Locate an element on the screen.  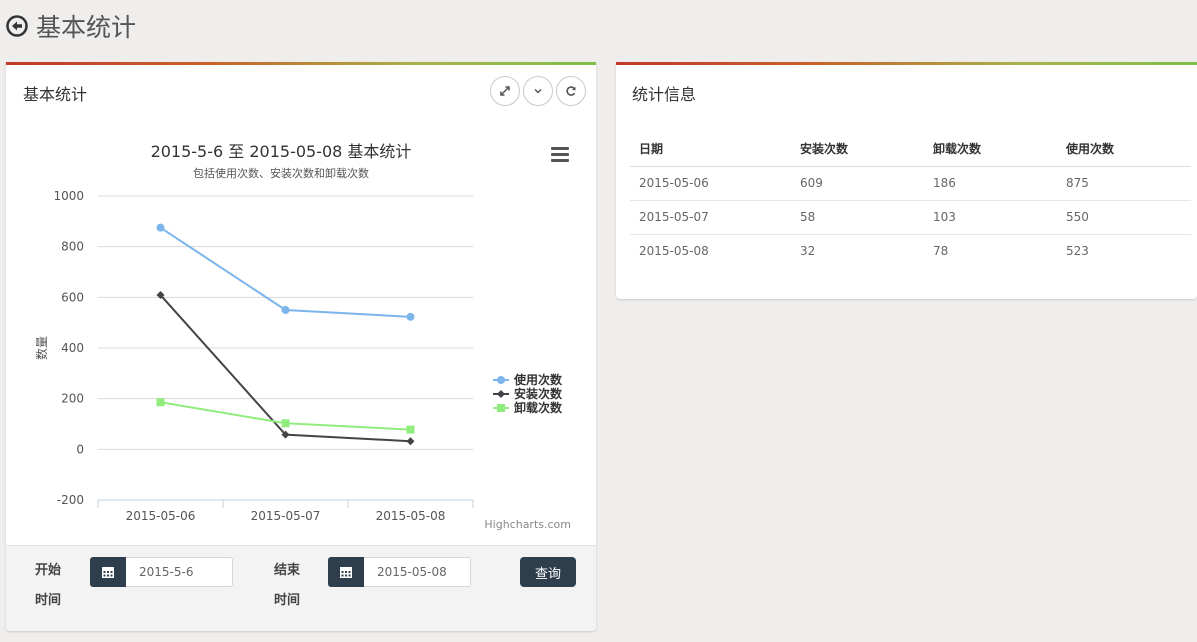
end-date-group is located at coordinates (399, 572).